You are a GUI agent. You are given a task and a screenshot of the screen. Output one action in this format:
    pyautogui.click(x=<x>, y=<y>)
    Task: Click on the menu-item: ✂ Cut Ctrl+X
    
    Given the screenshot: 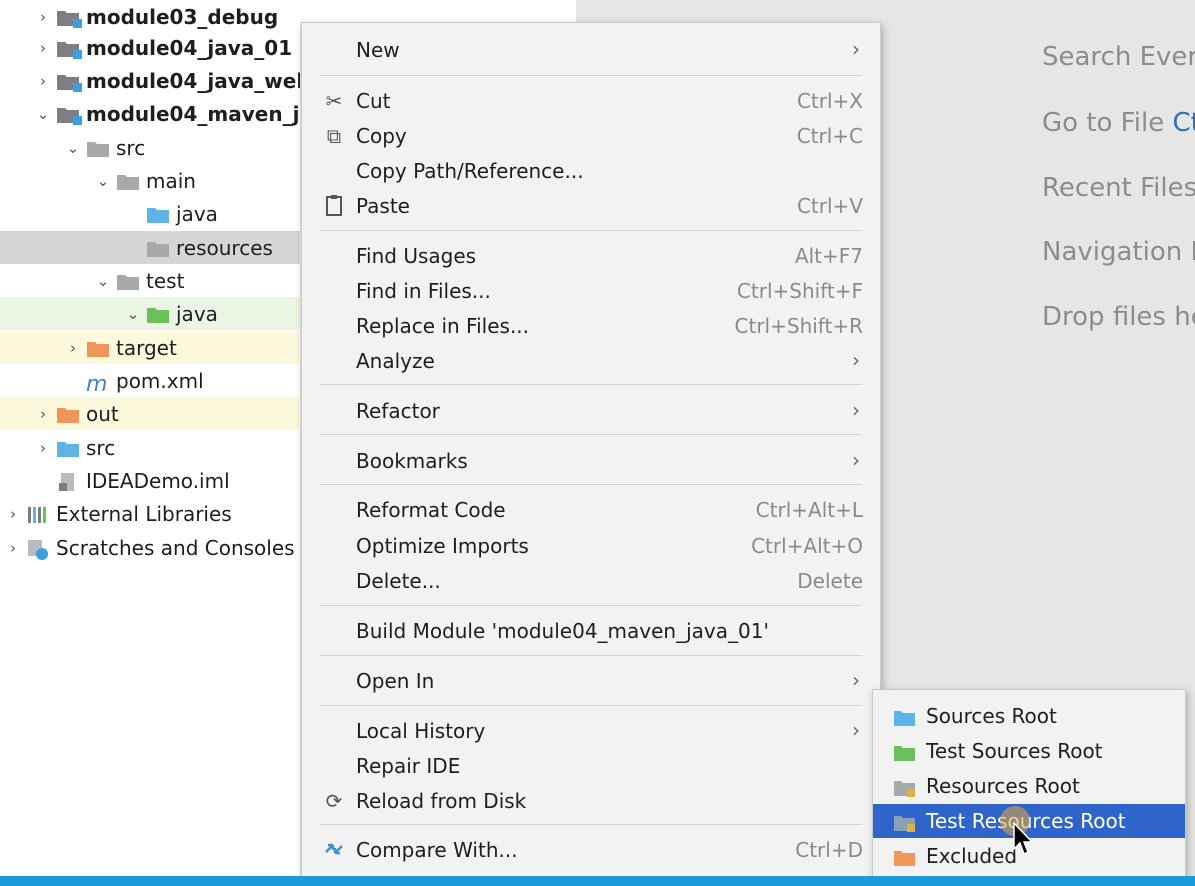 What is the action you would take?
    pyautogui.click(x=591, y=101)
    